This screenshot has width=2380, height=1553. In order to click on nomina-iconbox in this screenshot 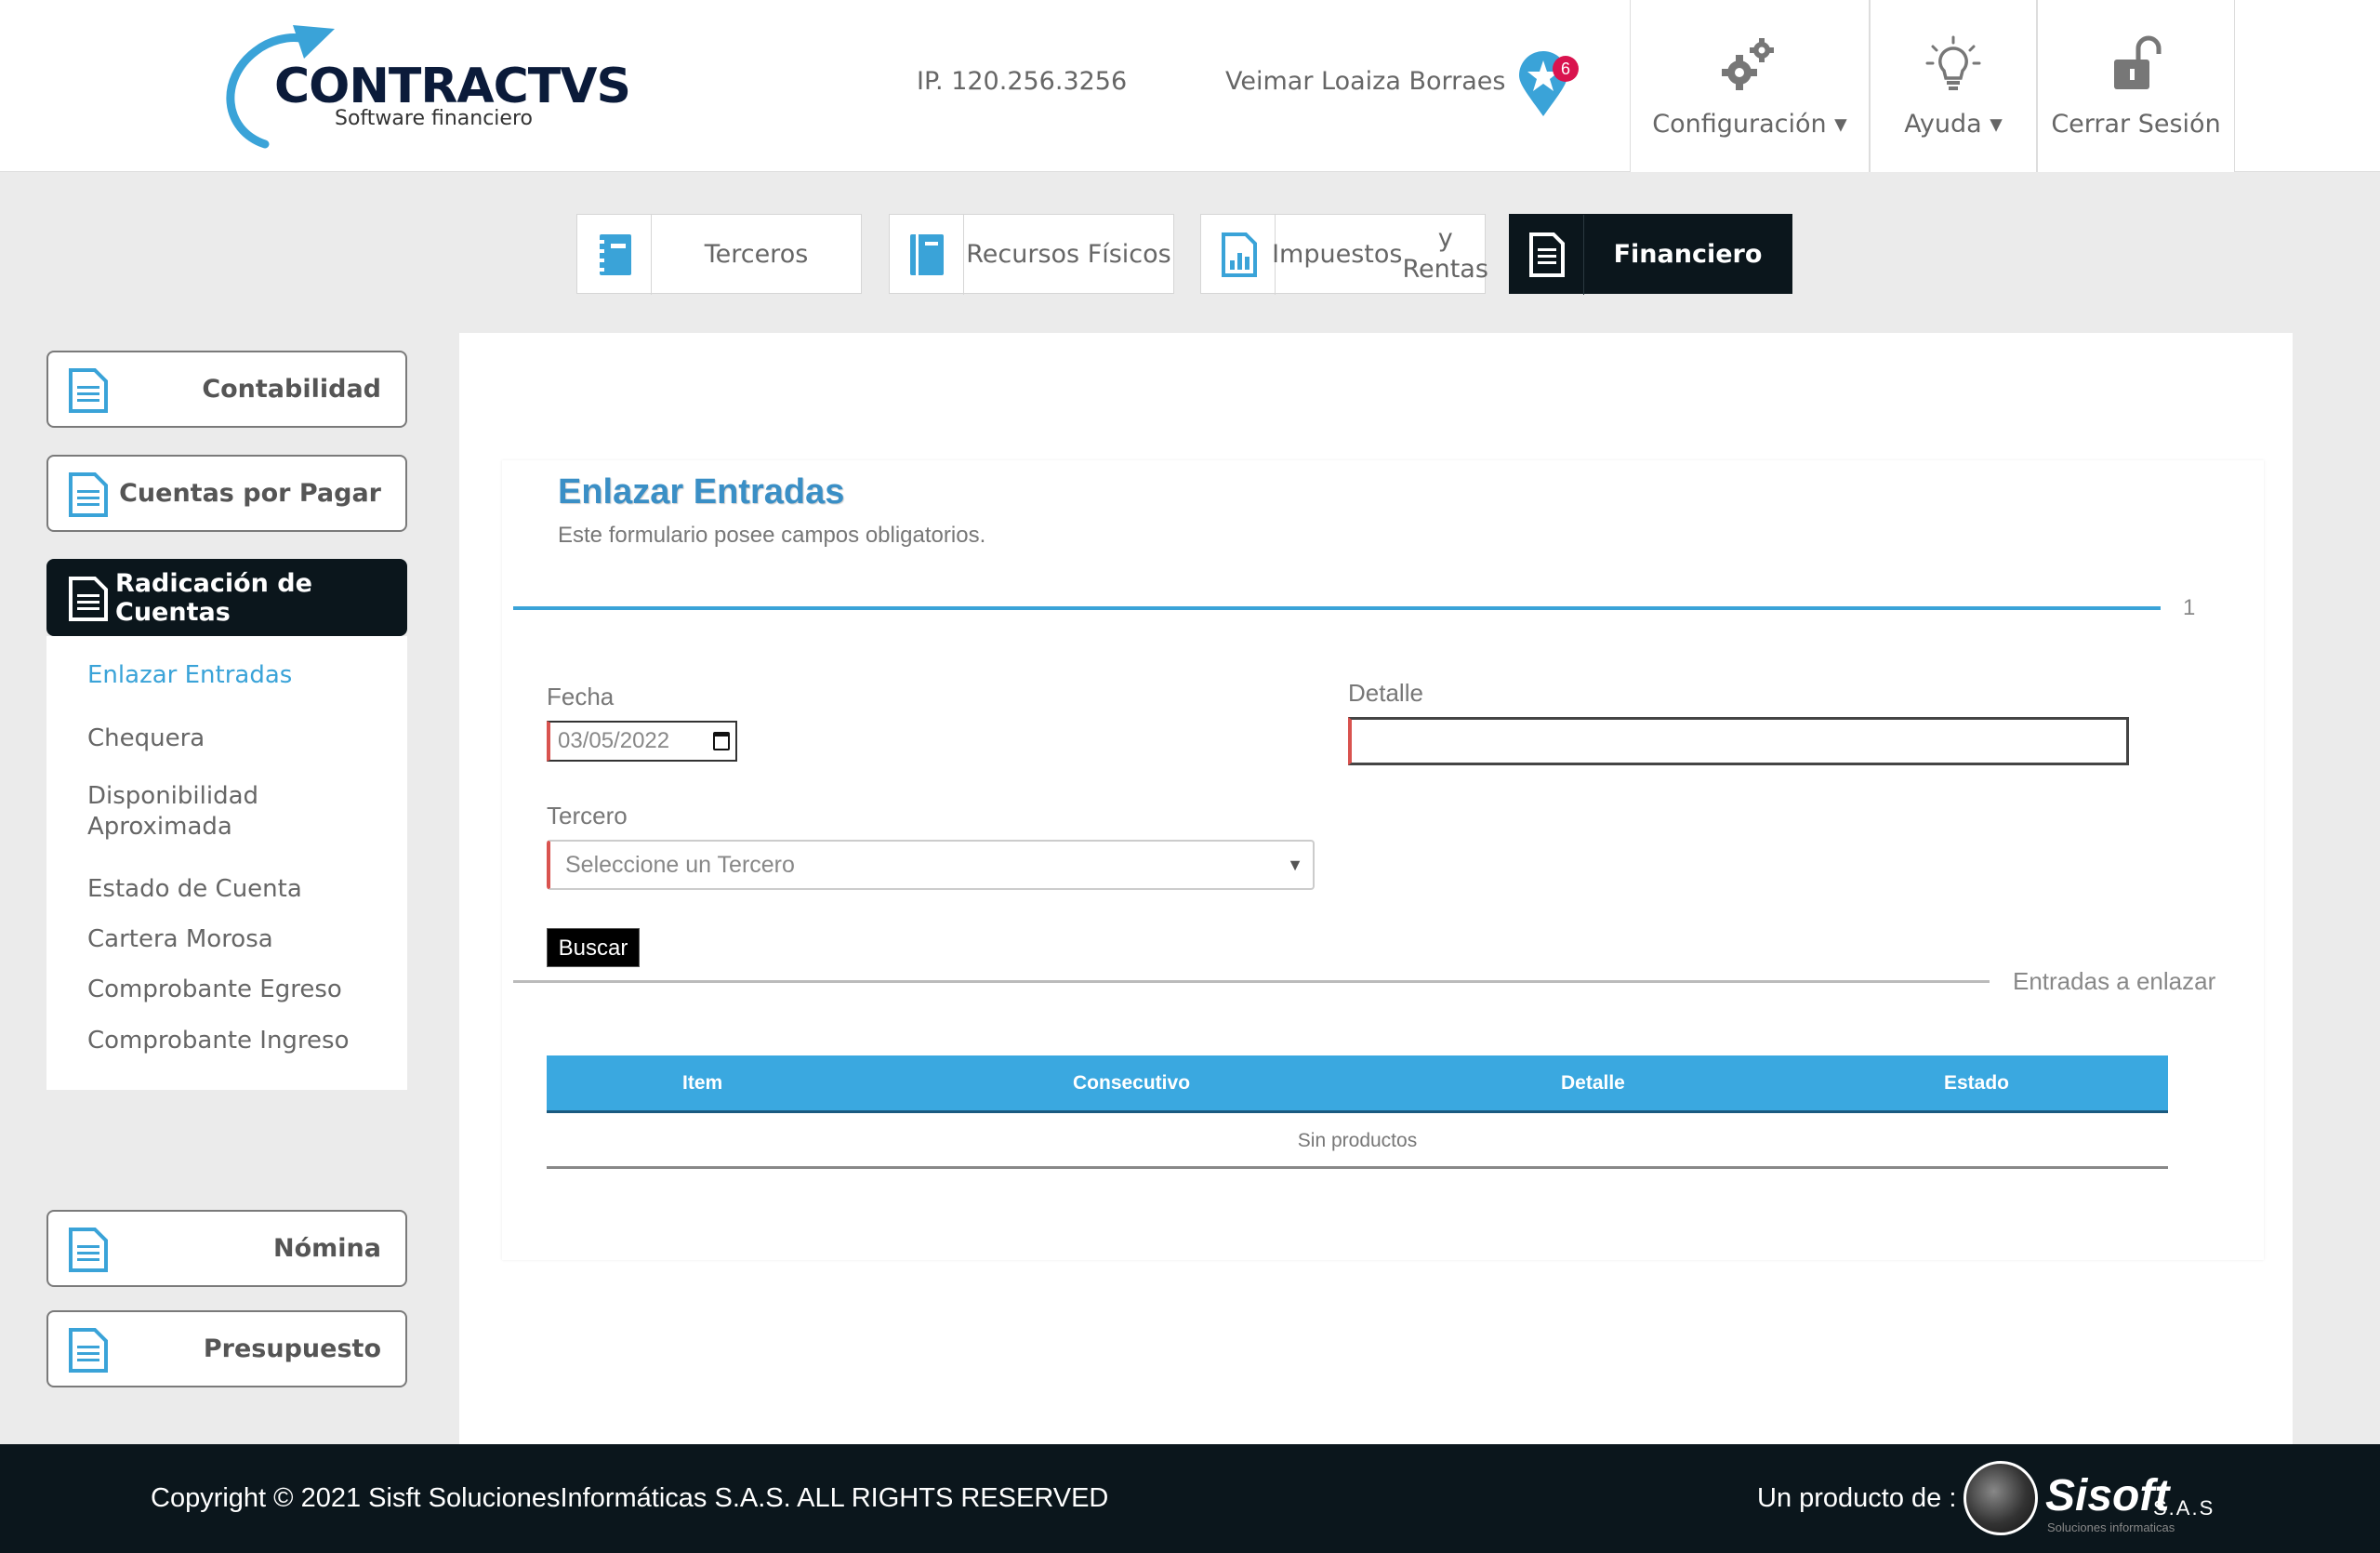, I will do `click(88, 1252)`.